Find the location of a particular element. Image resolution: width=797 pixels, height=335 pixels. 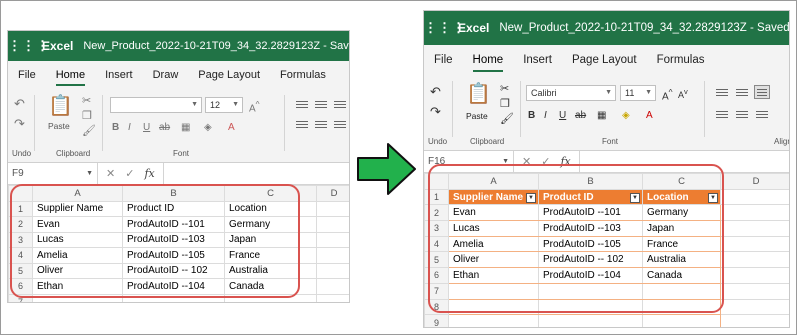

table-header-cell: Location ▼ is located at coordinates (681, 197).